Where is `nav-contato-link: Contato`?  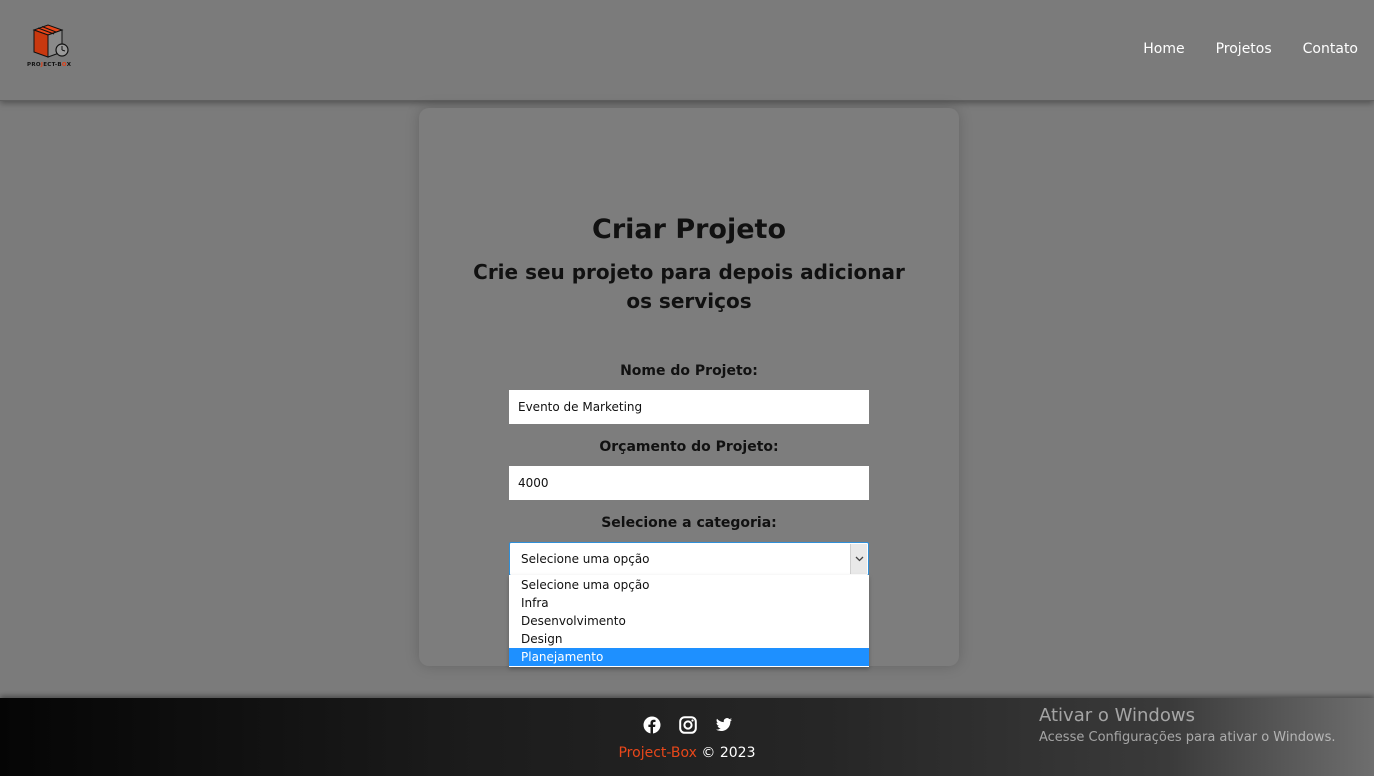
nav-contato-link: Contato is located at coordinates (1330, 49).